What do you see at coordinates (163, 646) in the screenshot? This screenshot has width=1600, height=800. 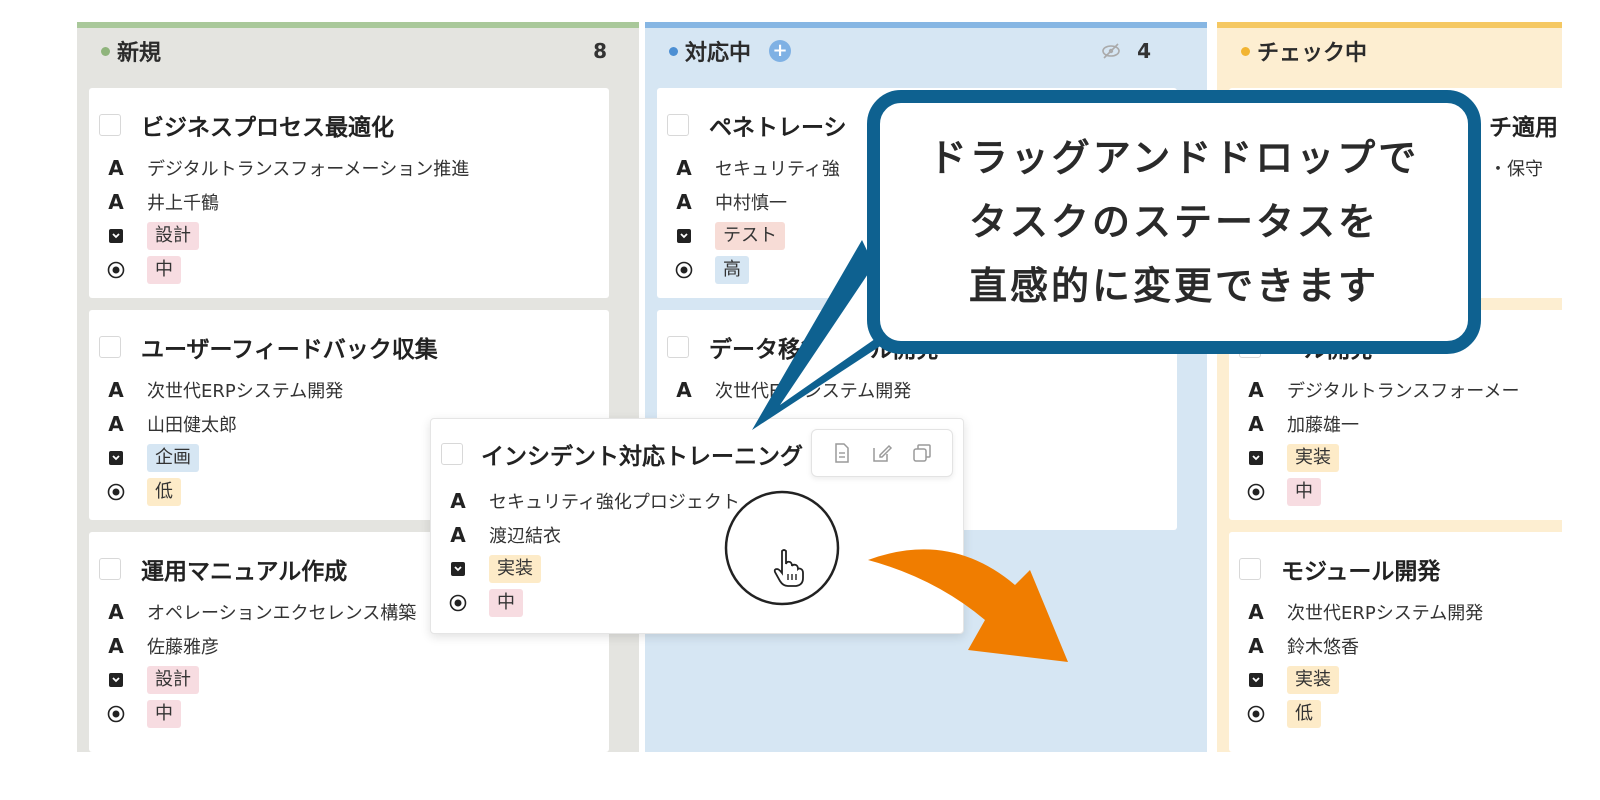 I see `card-assignee-row: A 佐藤雅彦` at bounding box center [163, 646].